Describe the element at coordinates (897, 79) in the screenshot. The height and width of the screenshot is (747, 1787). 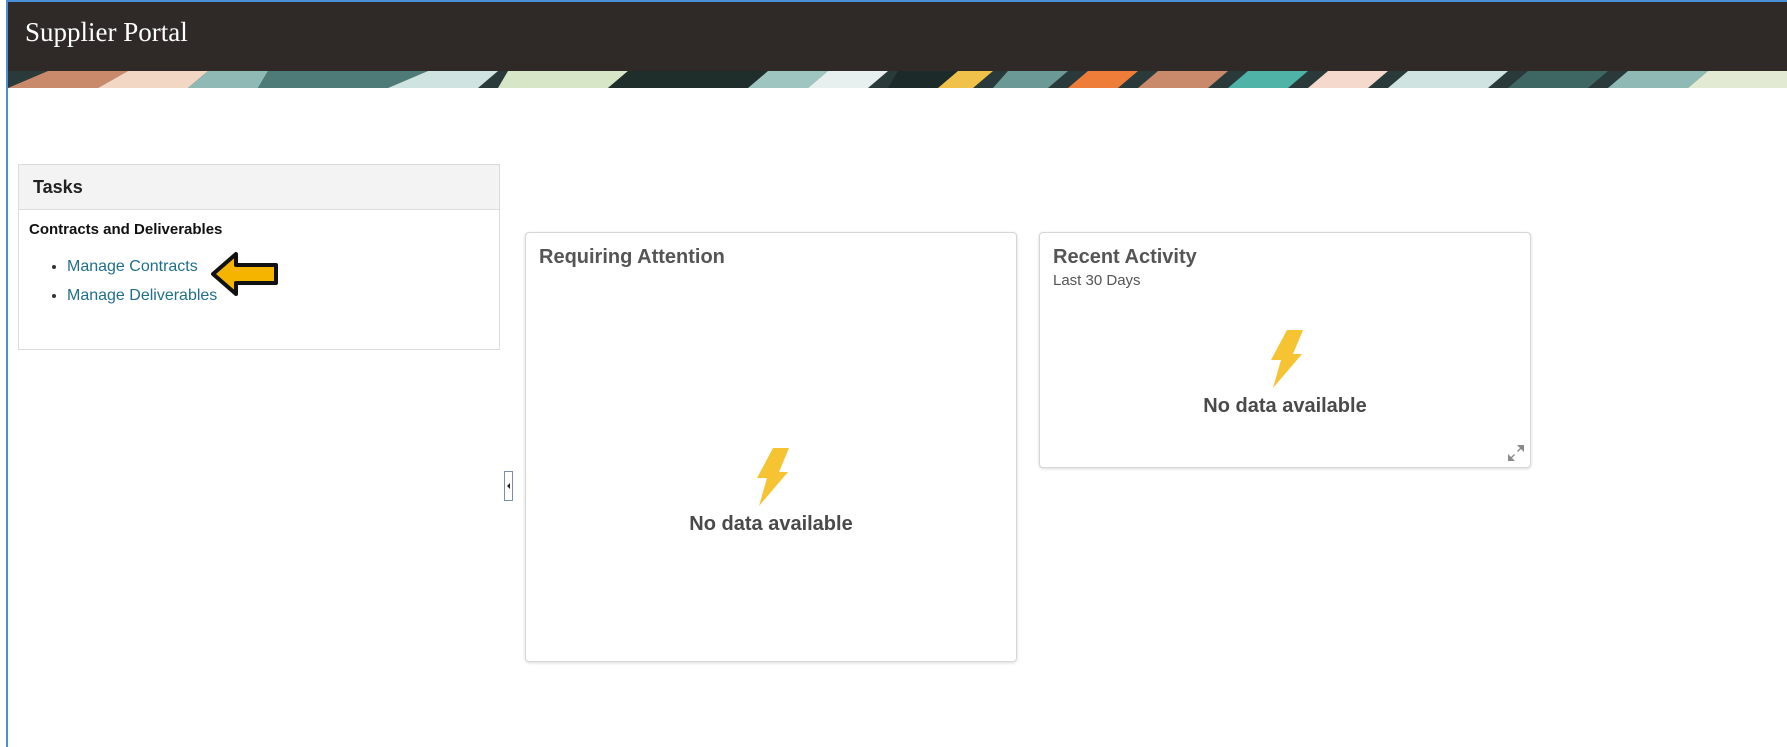
I see `header-banner-art` at that location.